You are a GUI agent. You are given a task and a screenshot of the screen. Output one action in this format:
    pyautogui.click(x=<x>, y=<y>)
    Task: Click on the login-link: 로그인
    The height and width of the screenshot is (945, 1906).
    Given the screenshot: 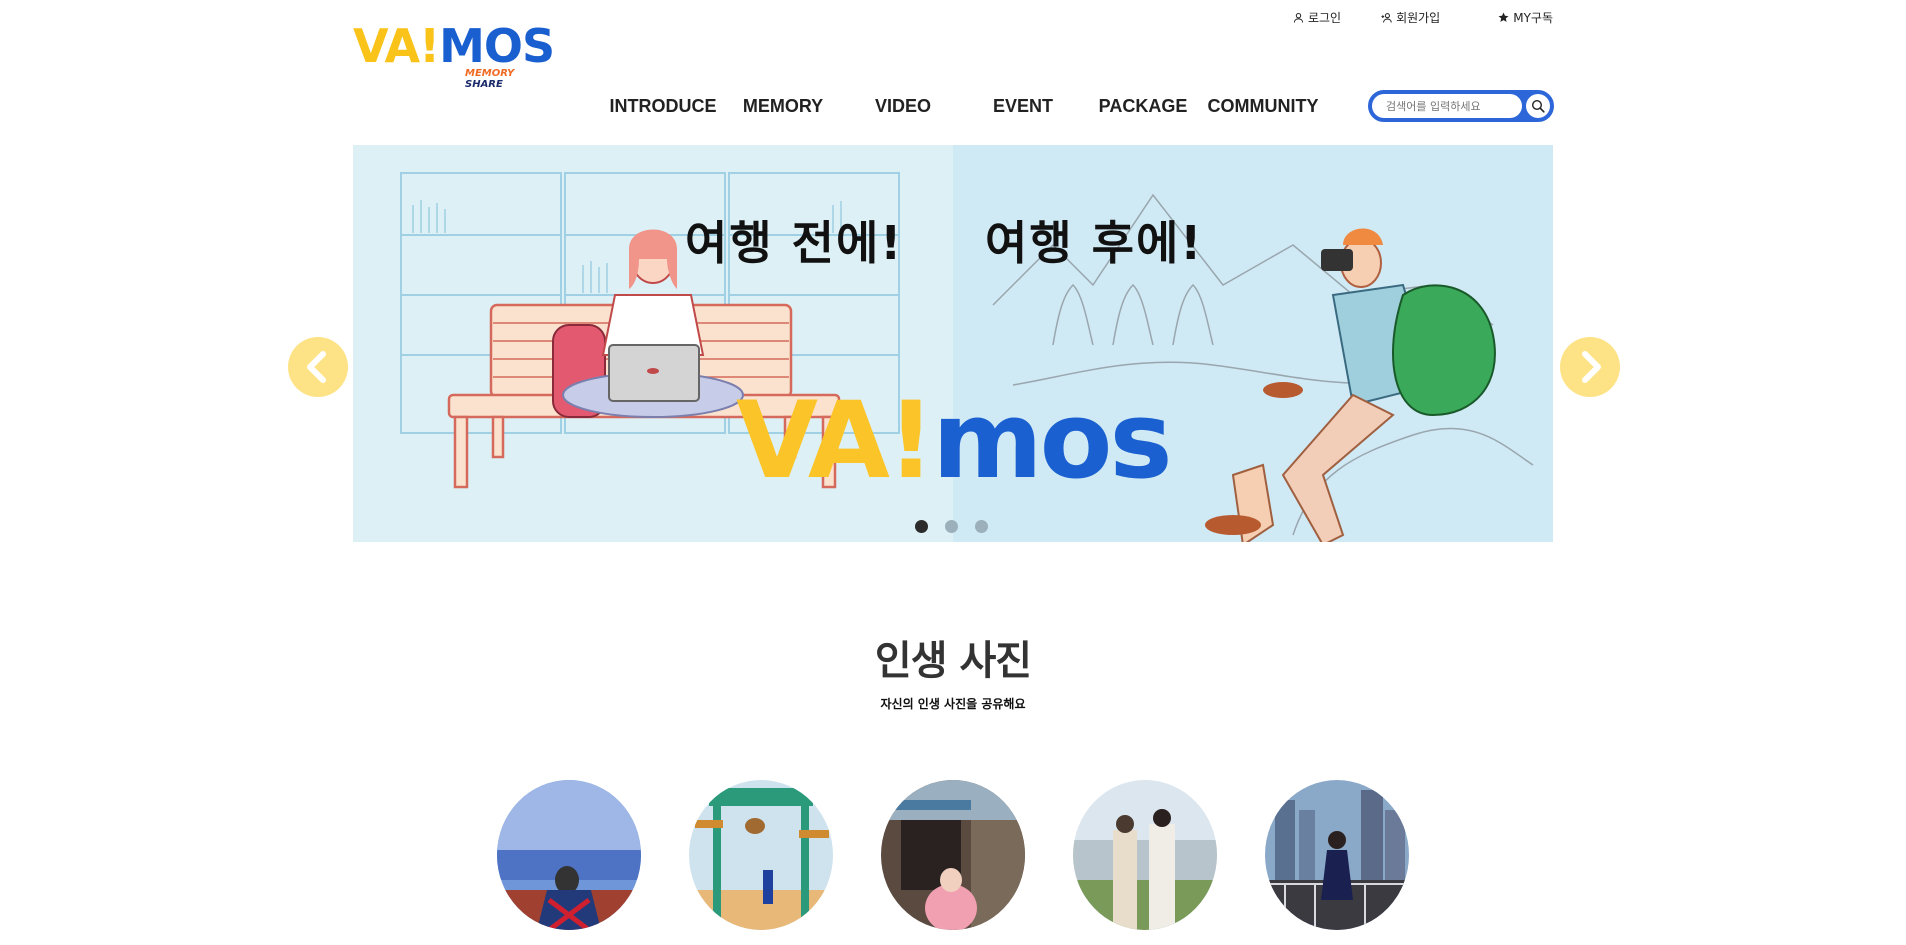 What is the action you would take?
    pyautogui.click(x=1317, y=17)
    